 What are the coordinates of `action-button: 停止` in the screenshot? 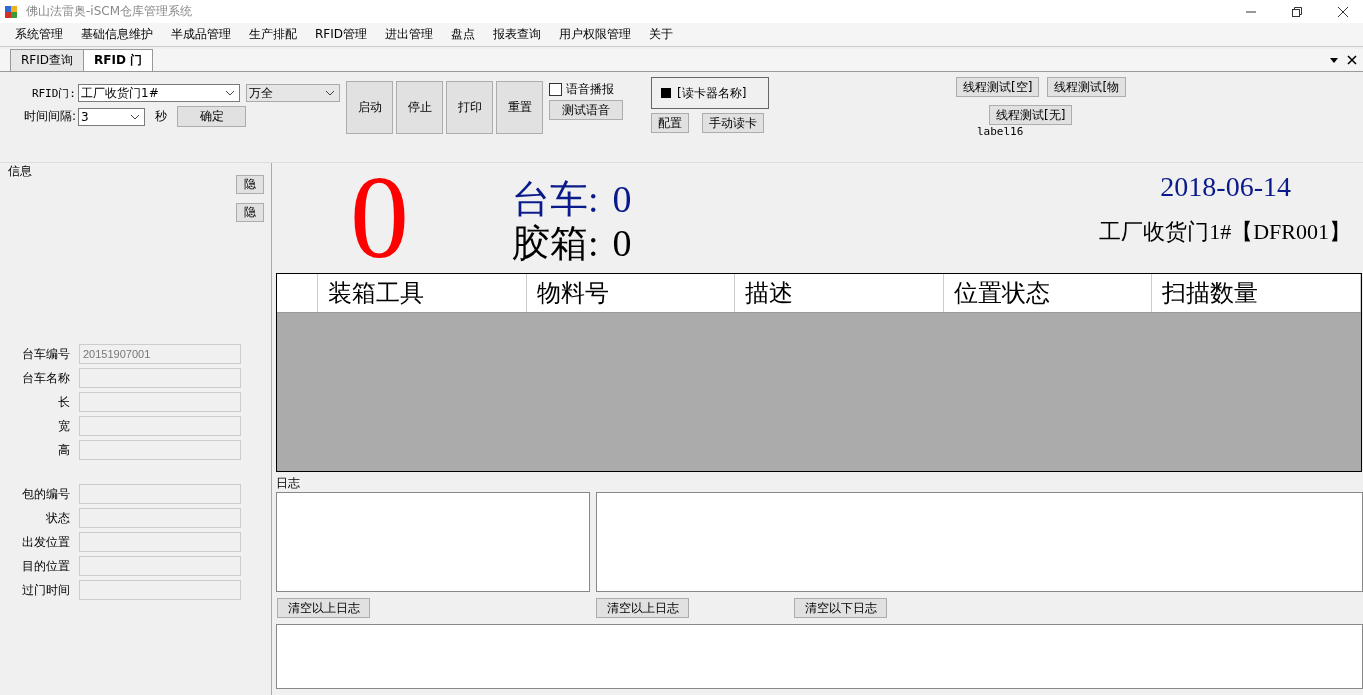 It's located at (419, 107).